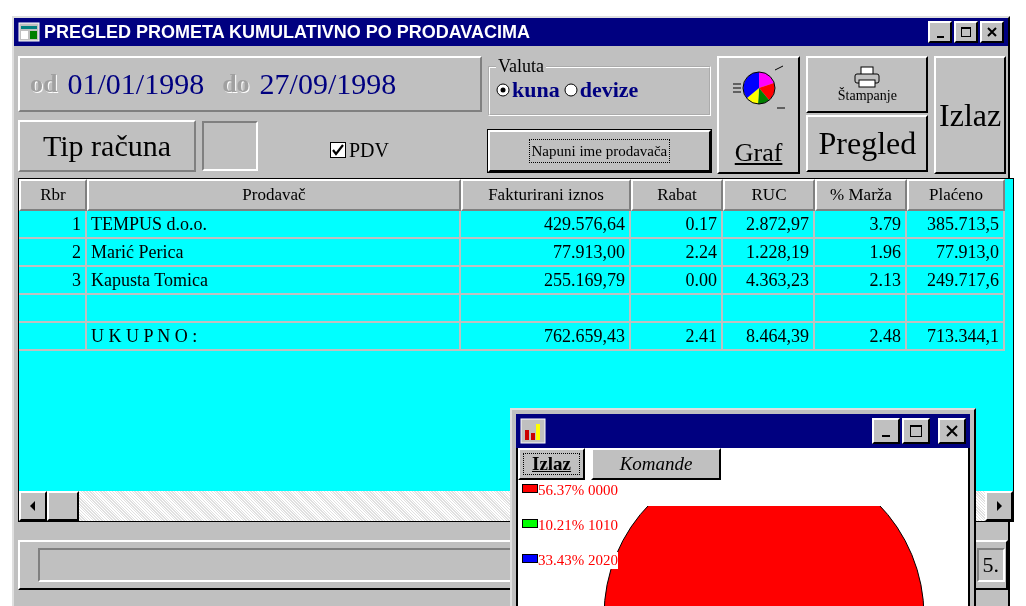 This screenshot has height=606, width=1026. I want to click on valuta-label: Valuta, so click(521, 66).